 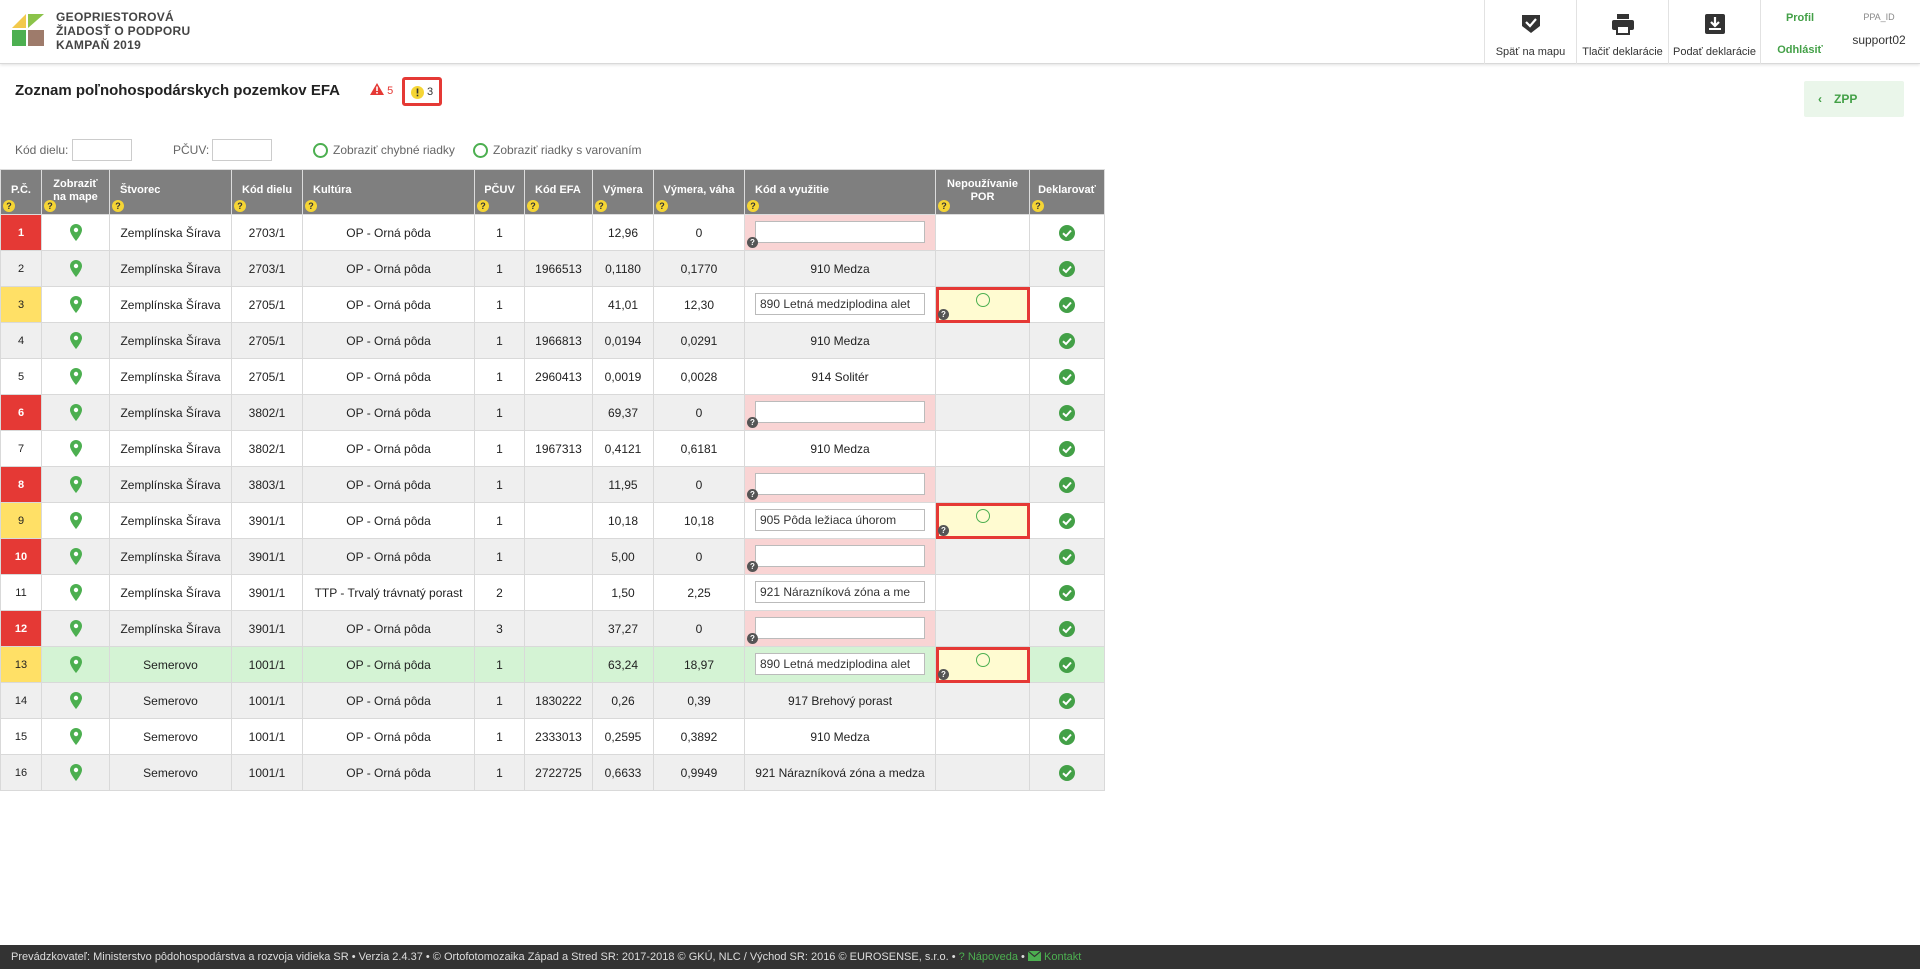 What do you see at coordinates (388, 192) in the screenshot?
I see `col-kultura: Kultúra?` at bounding box center [388, 192].